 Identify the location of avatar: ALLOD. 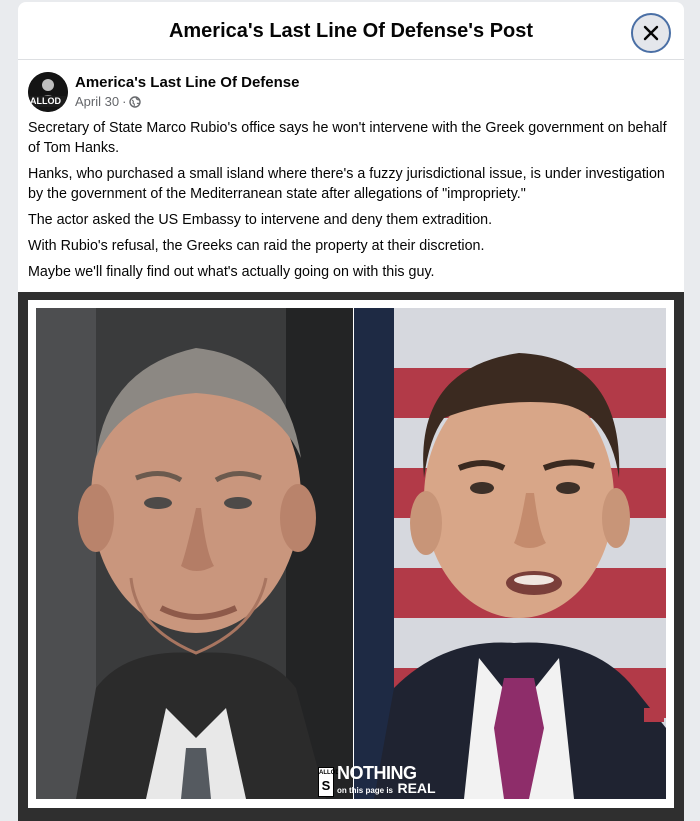
(48, 92).